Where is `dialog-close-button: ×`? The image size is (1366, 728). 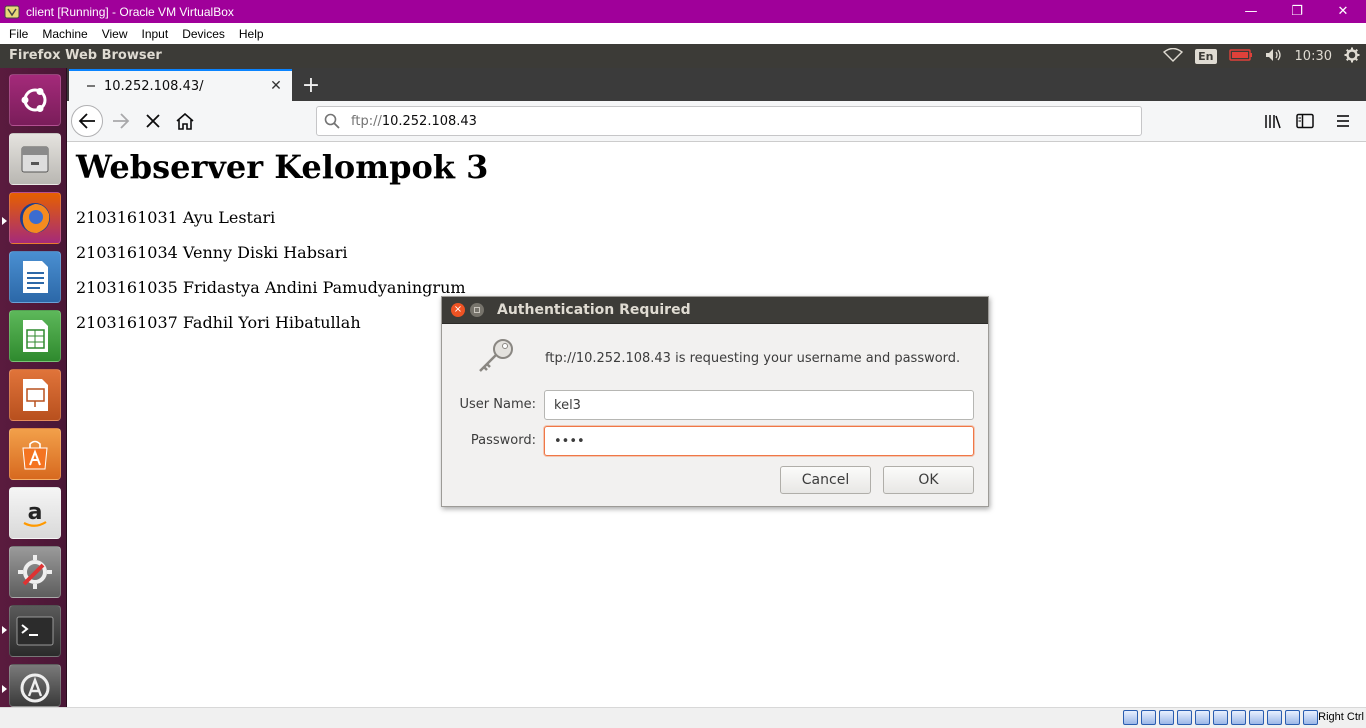 dialog-close-button: × is located at coordinates (458, 310).